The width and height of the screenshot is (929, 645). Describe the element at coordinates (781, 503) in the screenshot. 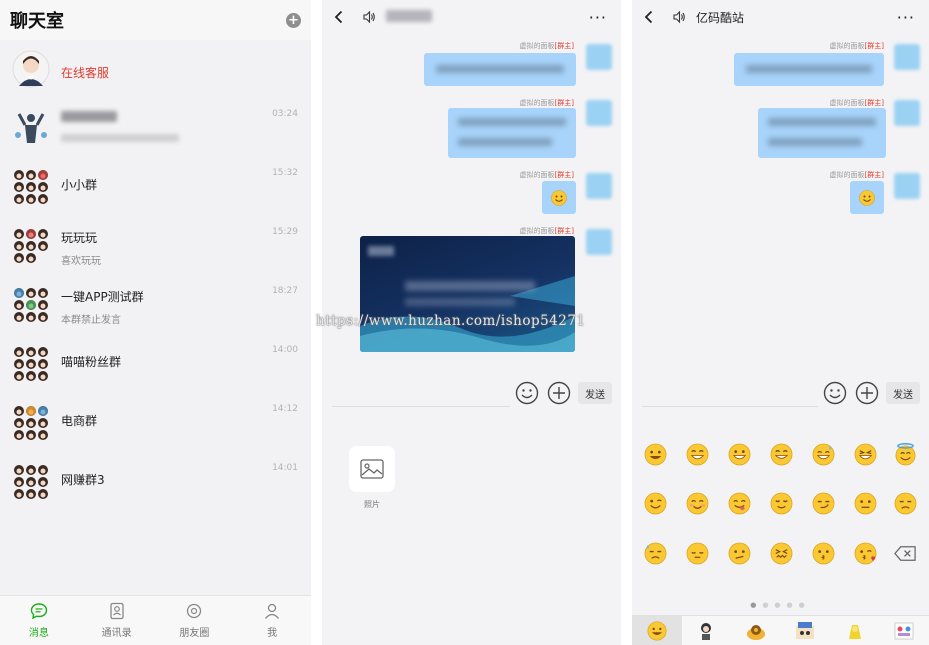

I see `relieved-emoji-icon` at that location.